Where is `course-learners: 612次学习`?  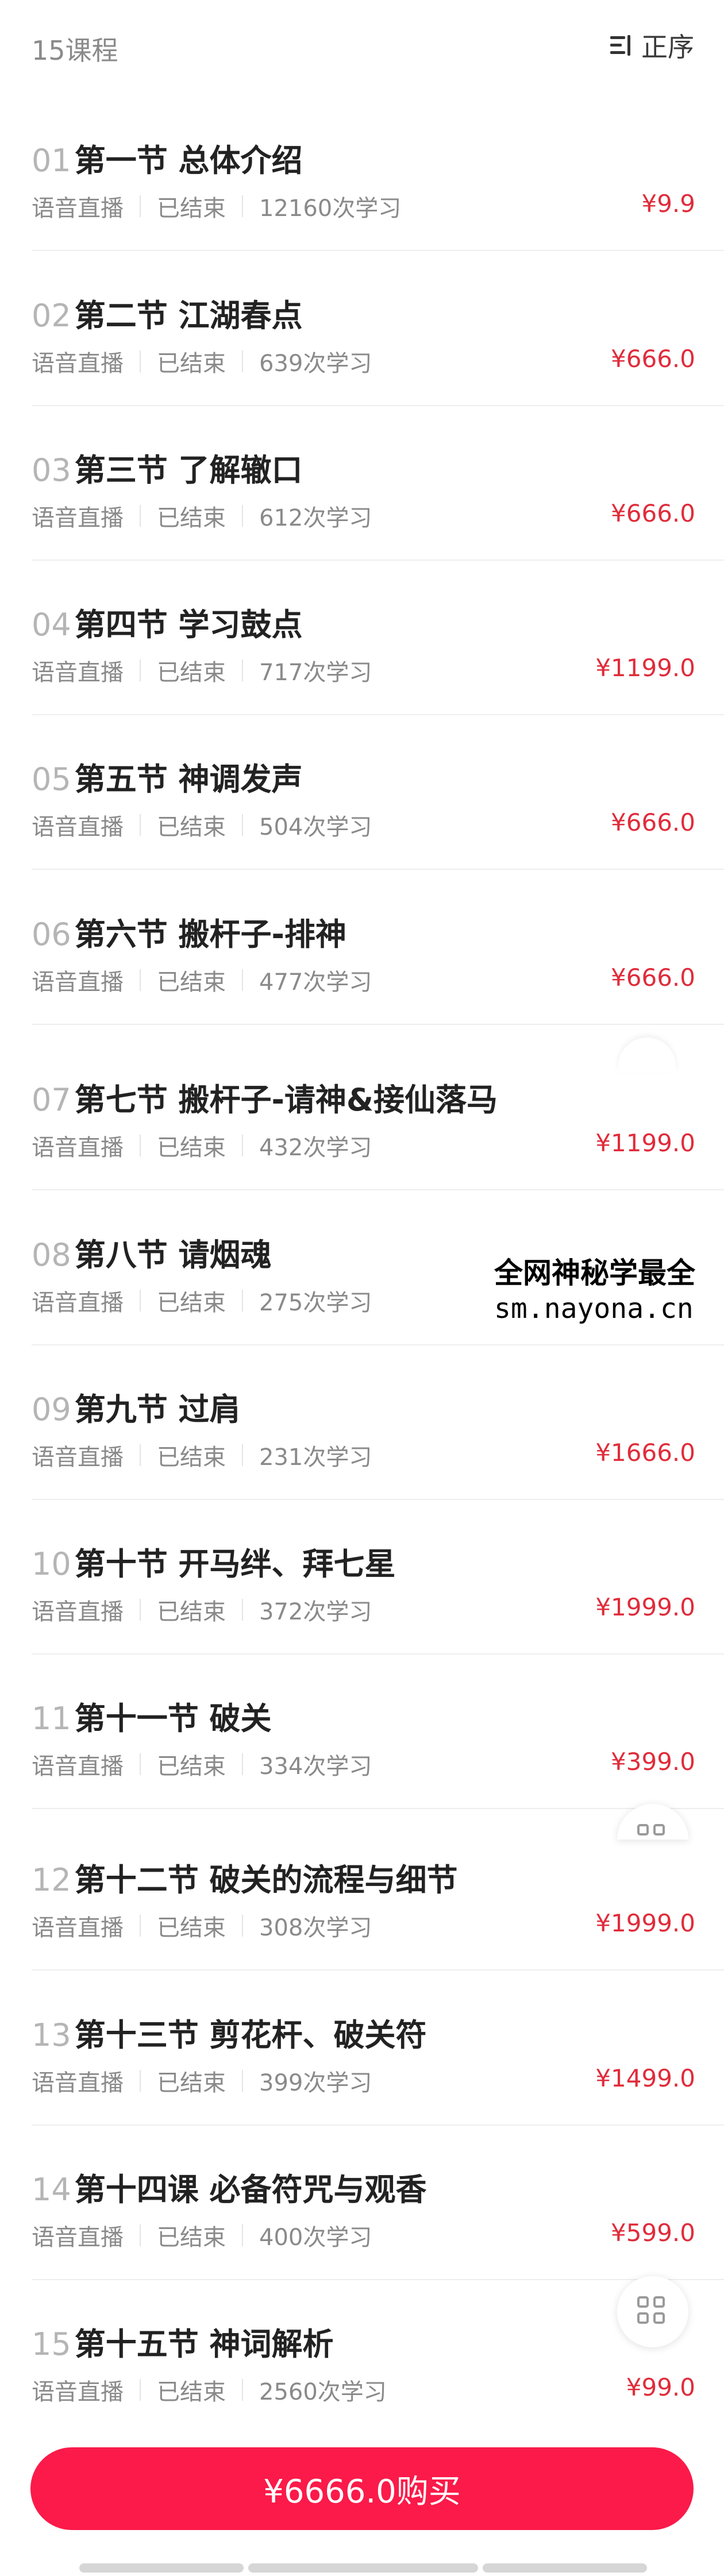 course-learners: 612次学习 is located at coordinates (315, 518).